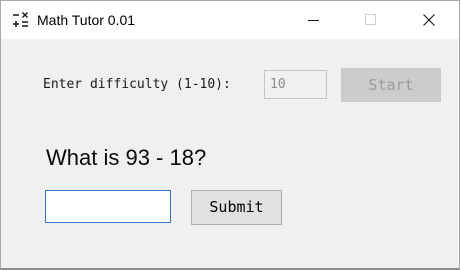 The width and height of the screenshot is (460, 270). Describe the element at coordinates (236, 207) in the screenshot. I see `submit-button: Submit` at that location.